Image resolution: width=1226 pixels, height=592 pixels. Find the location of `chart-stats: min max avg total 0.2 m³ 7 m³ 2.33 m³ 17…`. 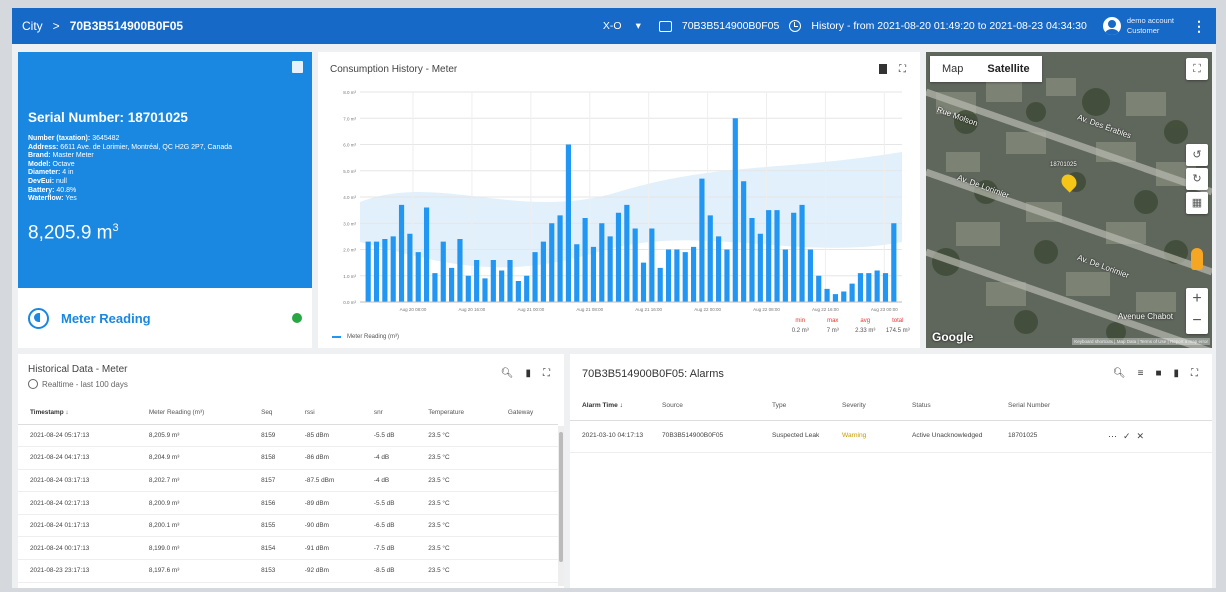

chart-stats: min max avg total 0.2 m³ 7 m³ 2.33 m³ 17… is located at coordinates (849, 326).